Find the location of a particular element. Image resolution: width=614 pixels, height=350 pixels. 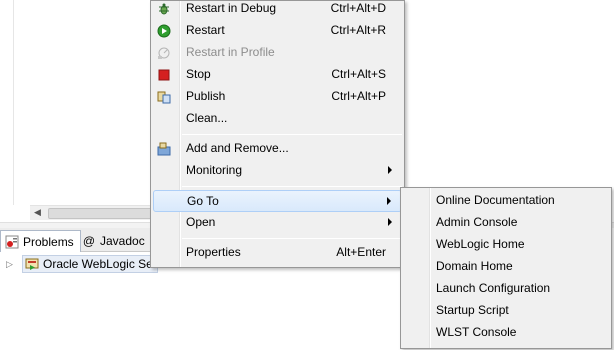

expand-arrow-icon: ▷ is located at coordinates (11, 264).